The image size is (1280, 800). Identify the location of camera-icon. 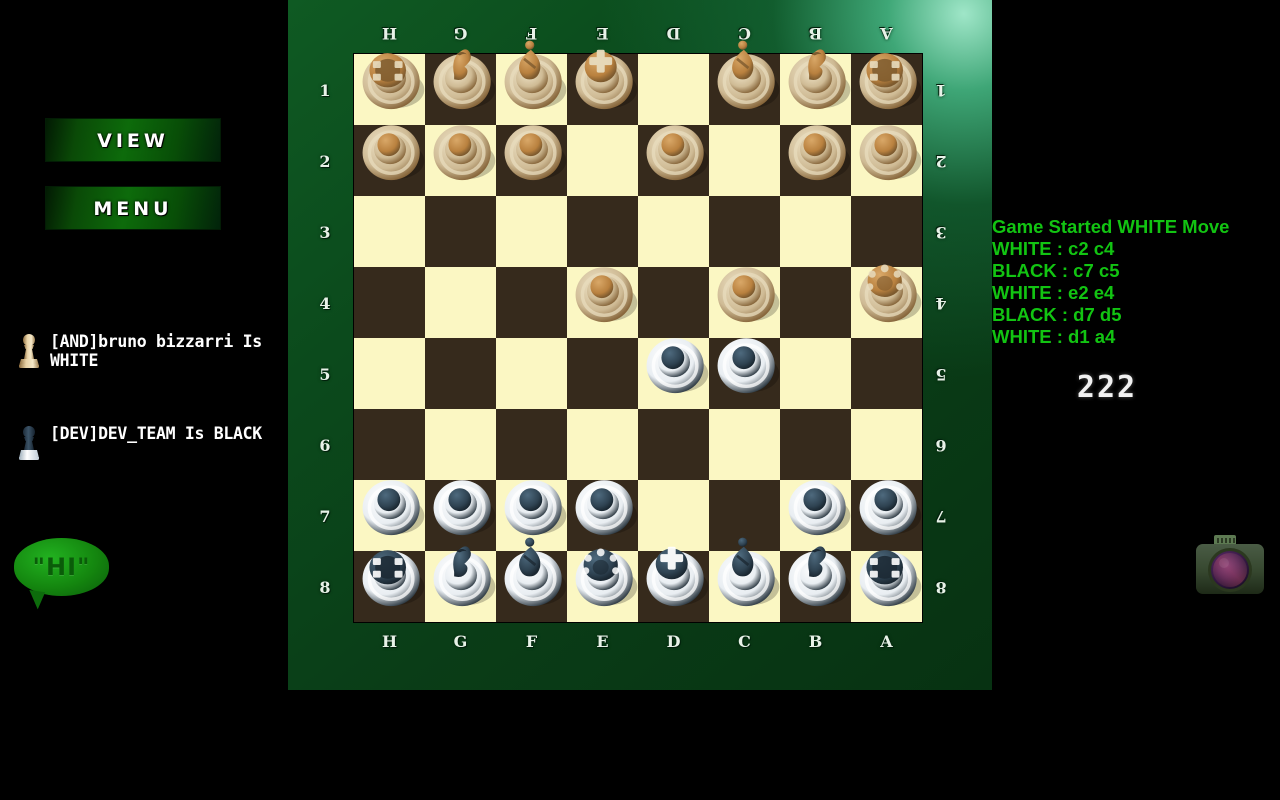
(1230, 563).